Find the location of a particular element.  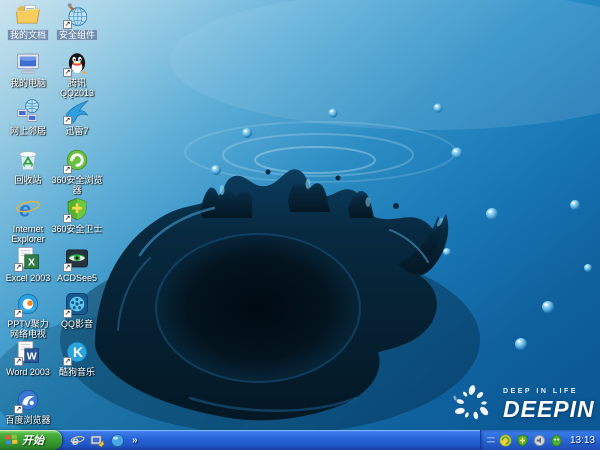

desktop-icon-label: 回收站 is located at coordinates (28, 180).